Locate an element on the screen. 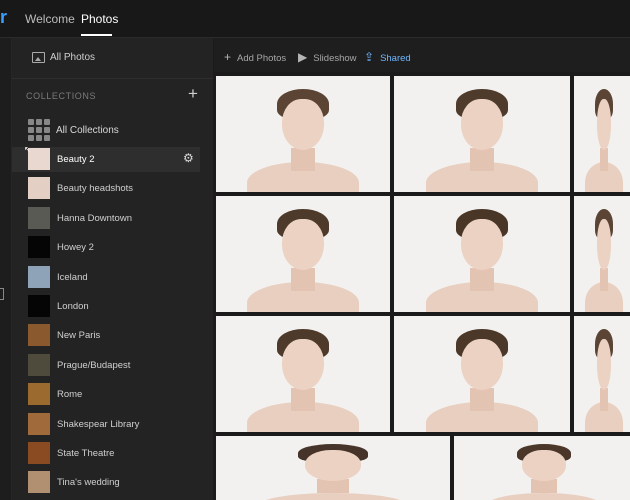 This screenshot has width=630, height=500. slideshow-label: Slideshow is located at coordinates (335, 58).